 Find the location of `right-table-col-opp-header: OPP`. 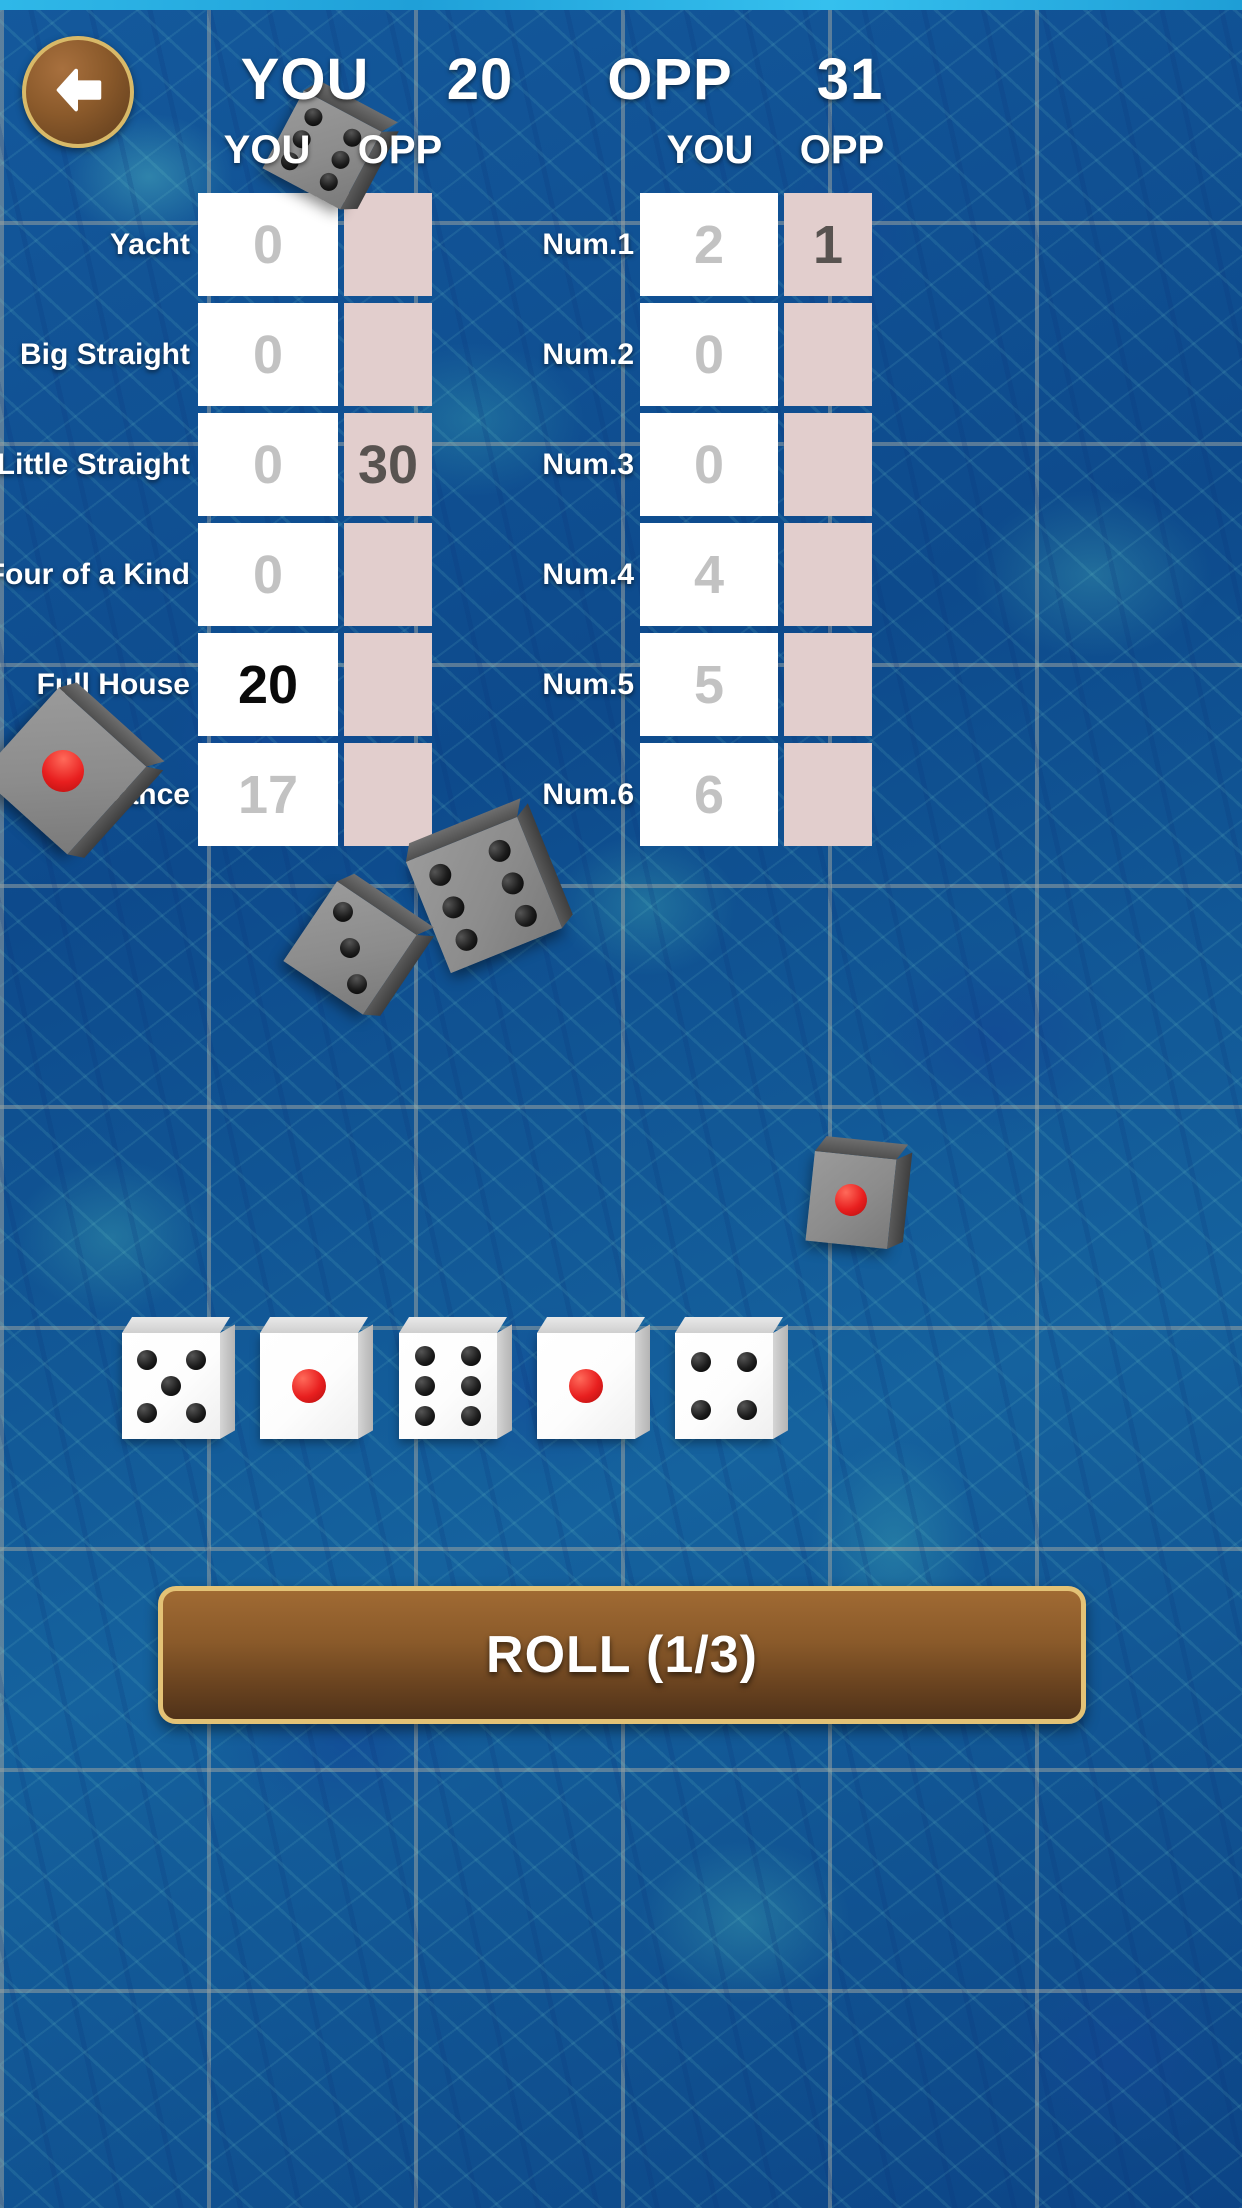

right-table-col-opp-header: OPP is located at coordinates (842, 150).